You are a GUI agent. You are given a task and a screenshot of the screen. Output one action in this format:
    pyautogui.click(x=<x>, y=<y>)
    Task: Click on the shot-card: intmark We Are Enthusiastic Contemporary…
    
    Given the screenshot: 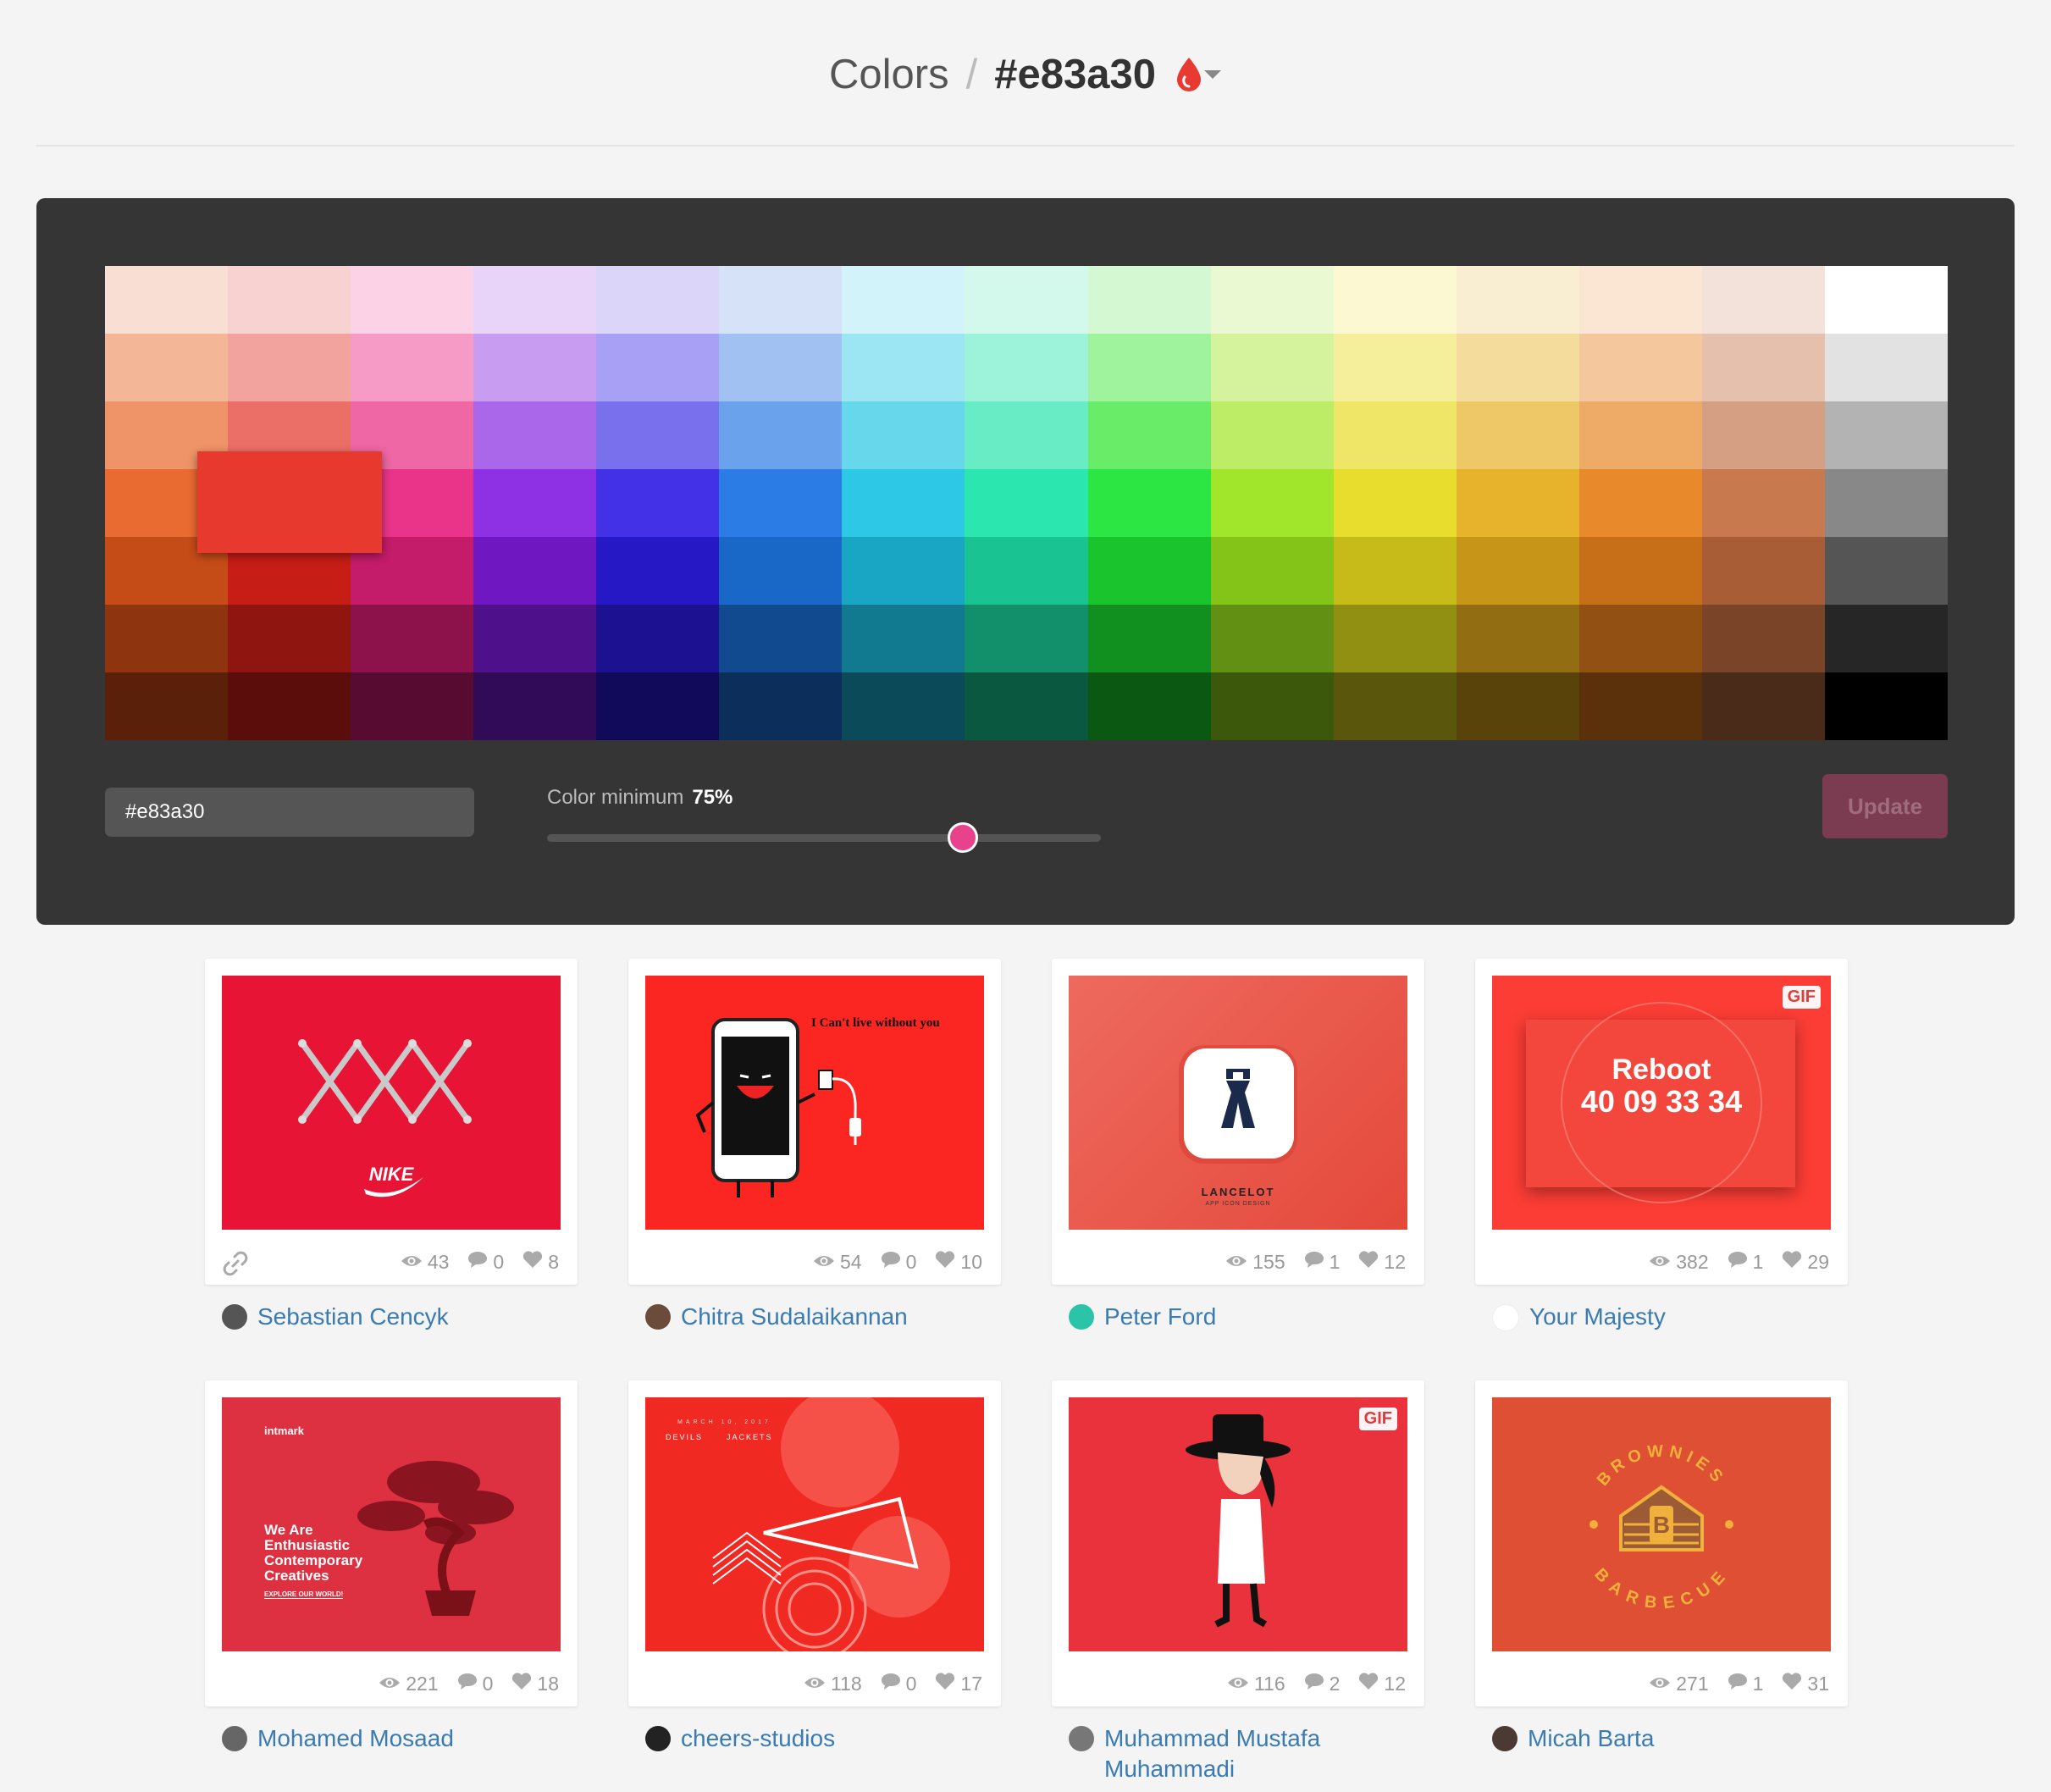 What is the action you would take?
    pyautogui.click(x=392, y=1543)
    